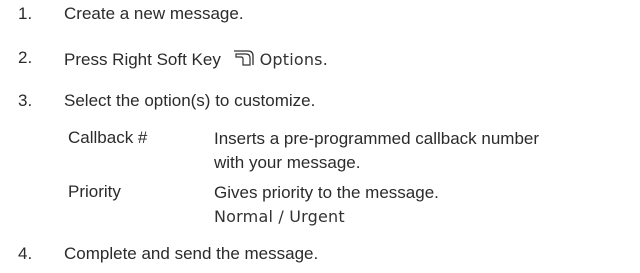 The height and width of the screenshot is (273, 640). Describe the element at coordinates (190, 100) in the screenshot. I see `step-text: Select the option(s) to customize.` at that location.